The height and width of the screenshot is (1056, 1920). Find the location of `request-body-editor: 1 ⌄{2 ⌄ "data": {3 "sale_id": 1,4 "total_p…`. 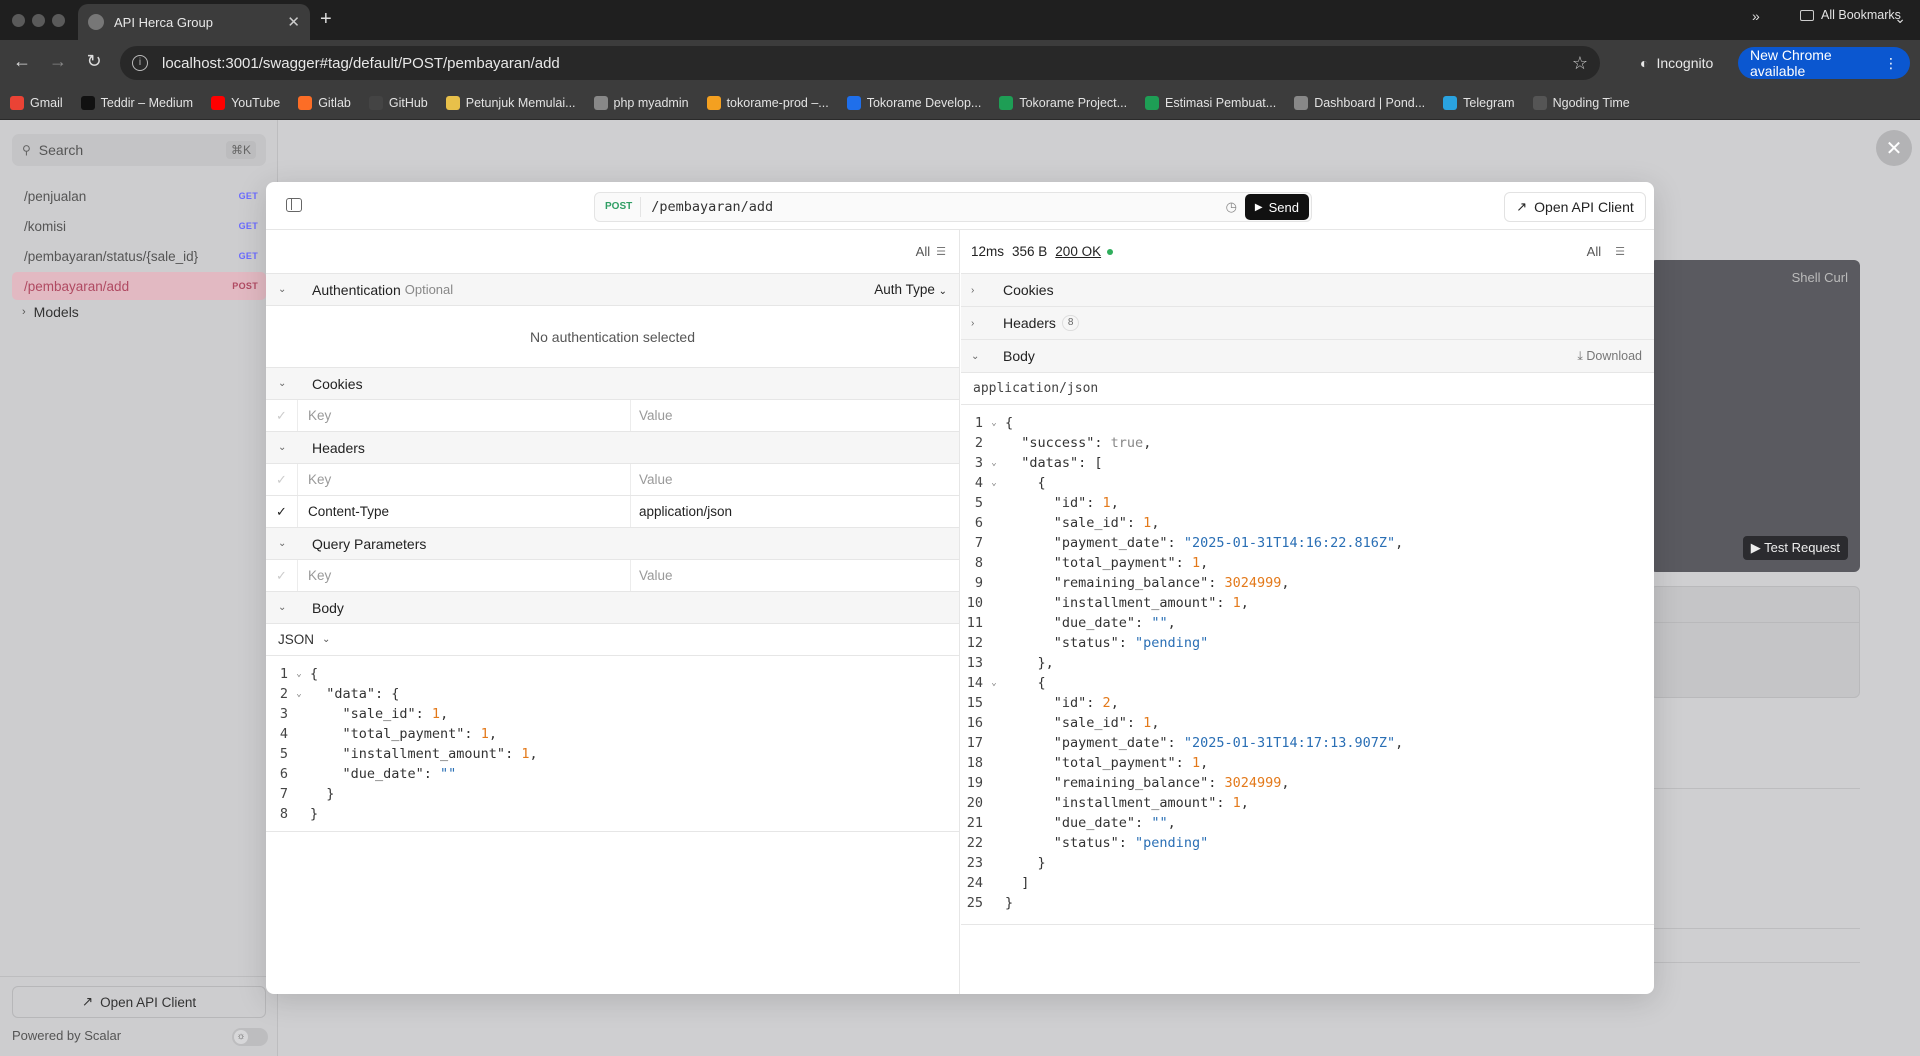

request-body-editor: 1 ⌄{2 ⌄ "data": {3 "sale_id": 1,4 "total_p… is located at coordinates (612, 744).